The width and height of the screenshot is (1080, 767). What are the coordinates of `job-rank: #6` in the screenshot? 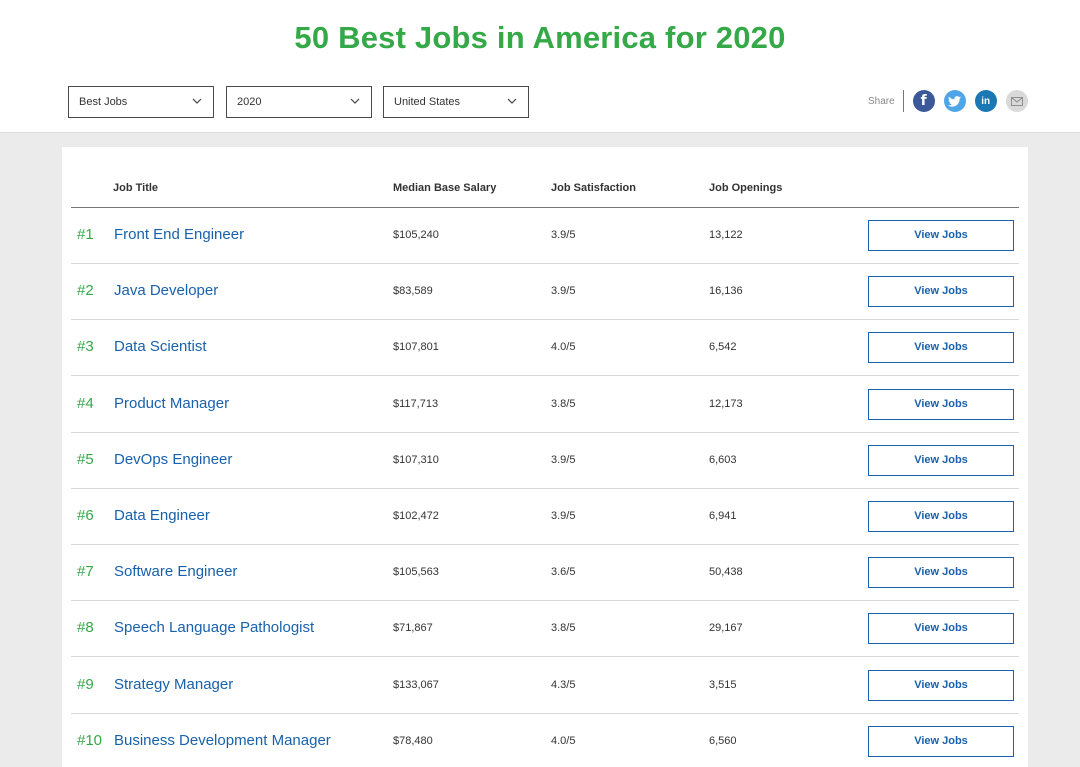 It's located at (85, 515).